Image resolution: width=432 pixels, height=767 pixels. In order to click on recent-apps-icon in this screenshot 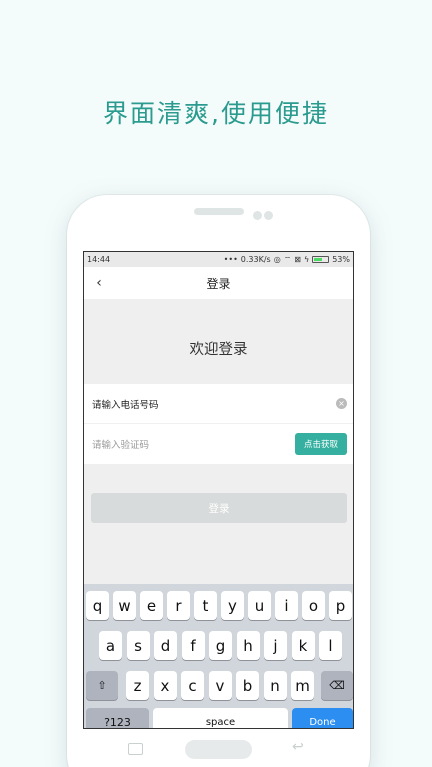, I will do `click(135, 749)`.